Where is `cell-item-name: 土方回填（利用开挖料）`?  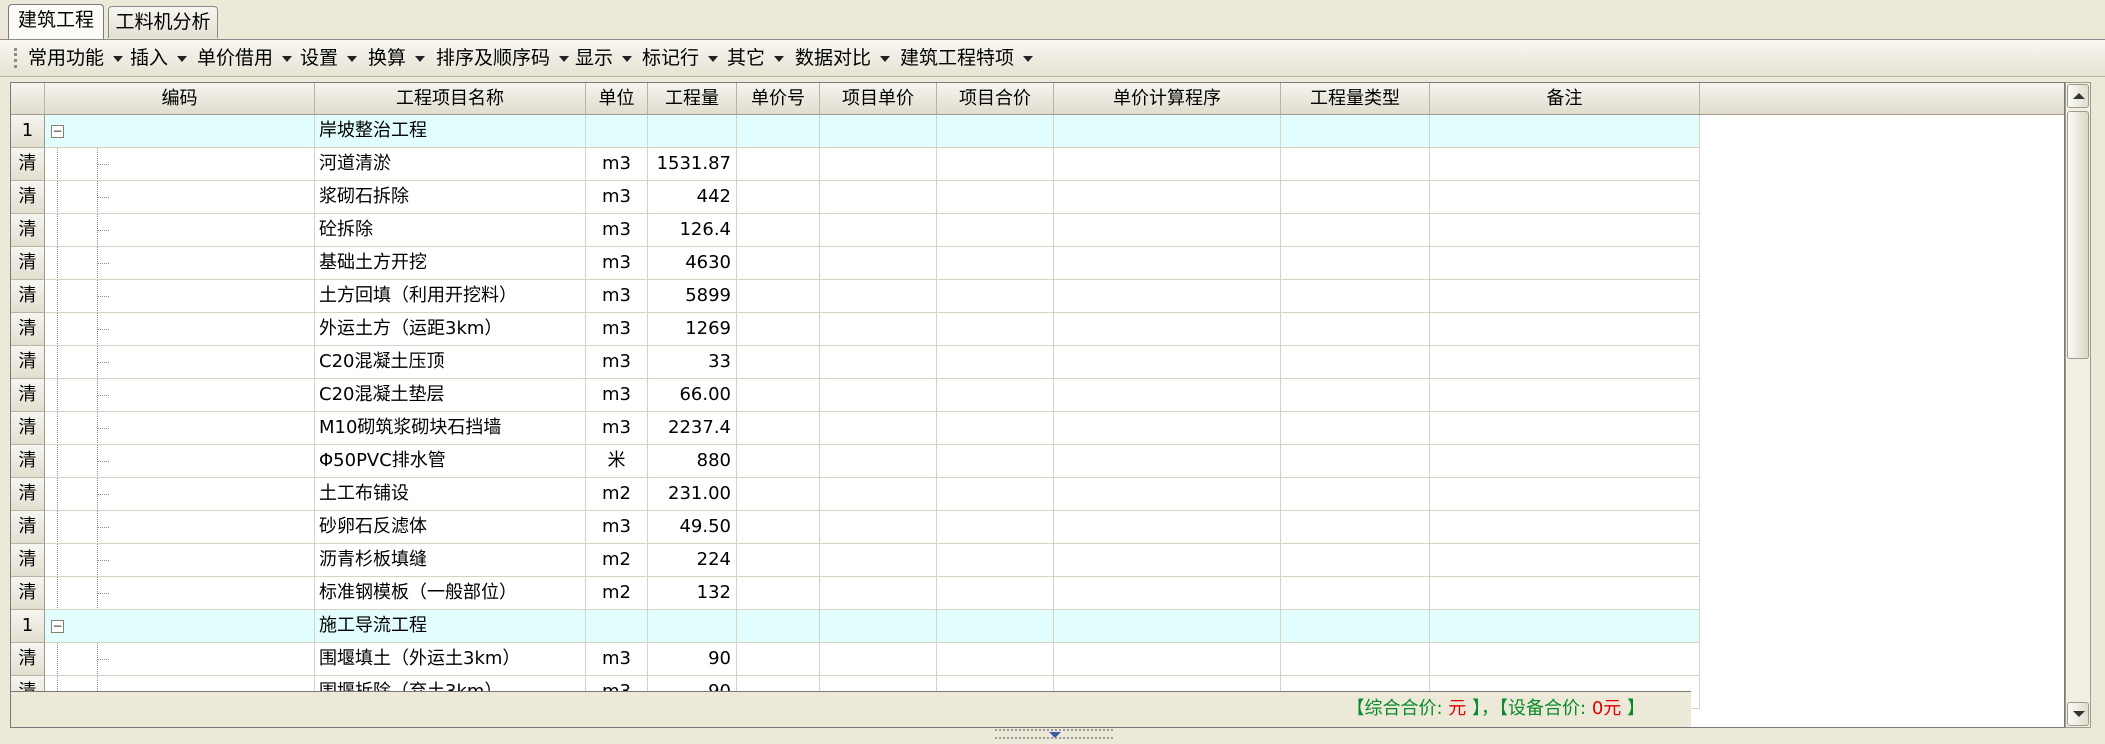
cell-item-name: 土方回填（利用开挖料） is located at coordinates (450, 296).